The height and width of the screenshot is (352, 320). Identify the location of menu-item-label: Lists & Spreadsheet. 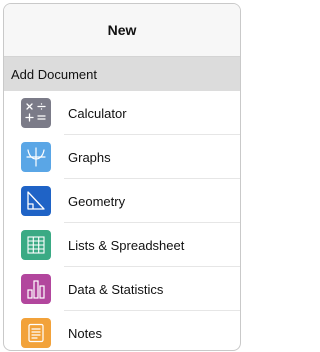
(126, 245).